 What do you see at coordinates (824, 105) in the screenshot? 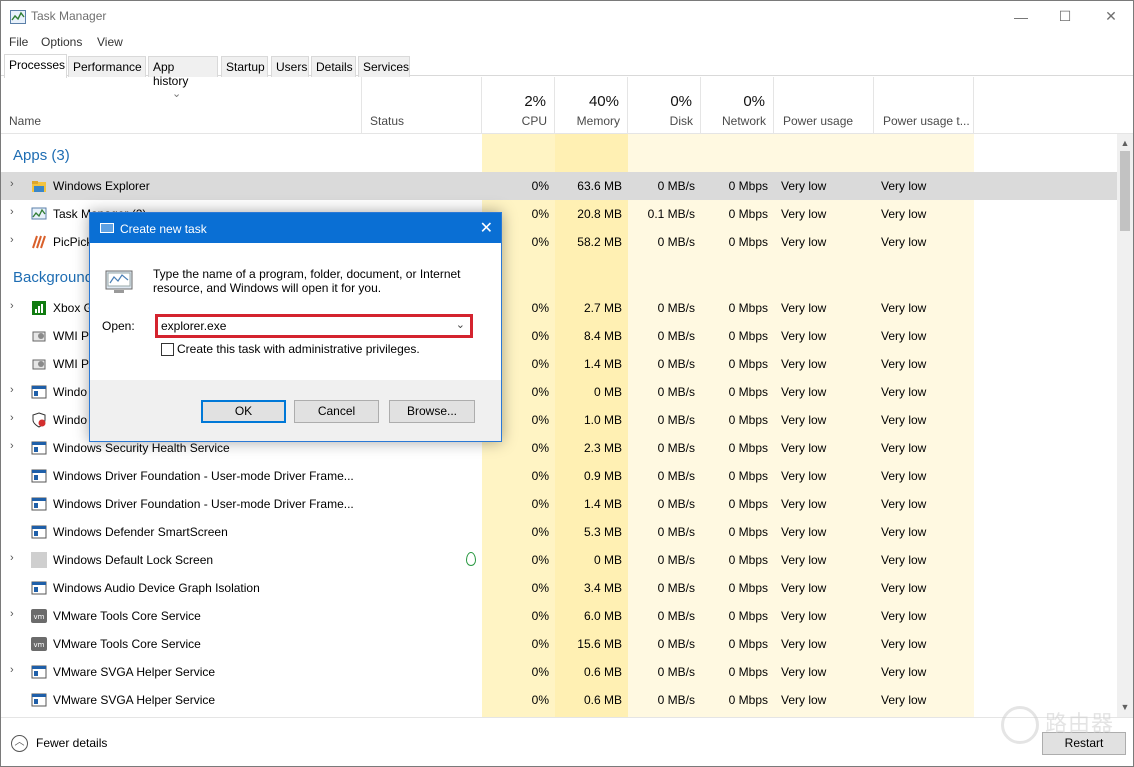
I see `col-power: Power usage` at bounding box center [824, 105].